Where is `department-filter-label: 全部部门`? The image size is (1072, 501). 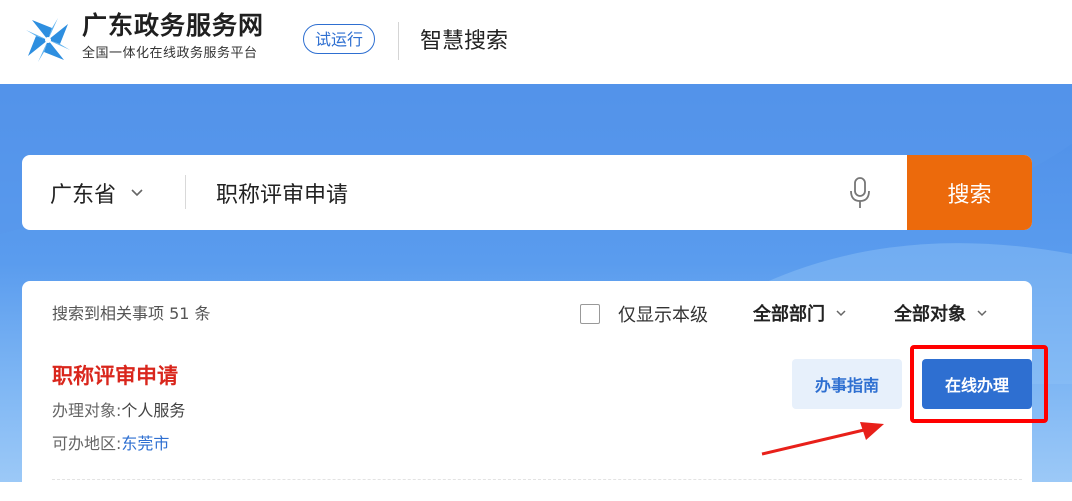
department-filter-label: 全部部门 is located at coordinates (789, 314).